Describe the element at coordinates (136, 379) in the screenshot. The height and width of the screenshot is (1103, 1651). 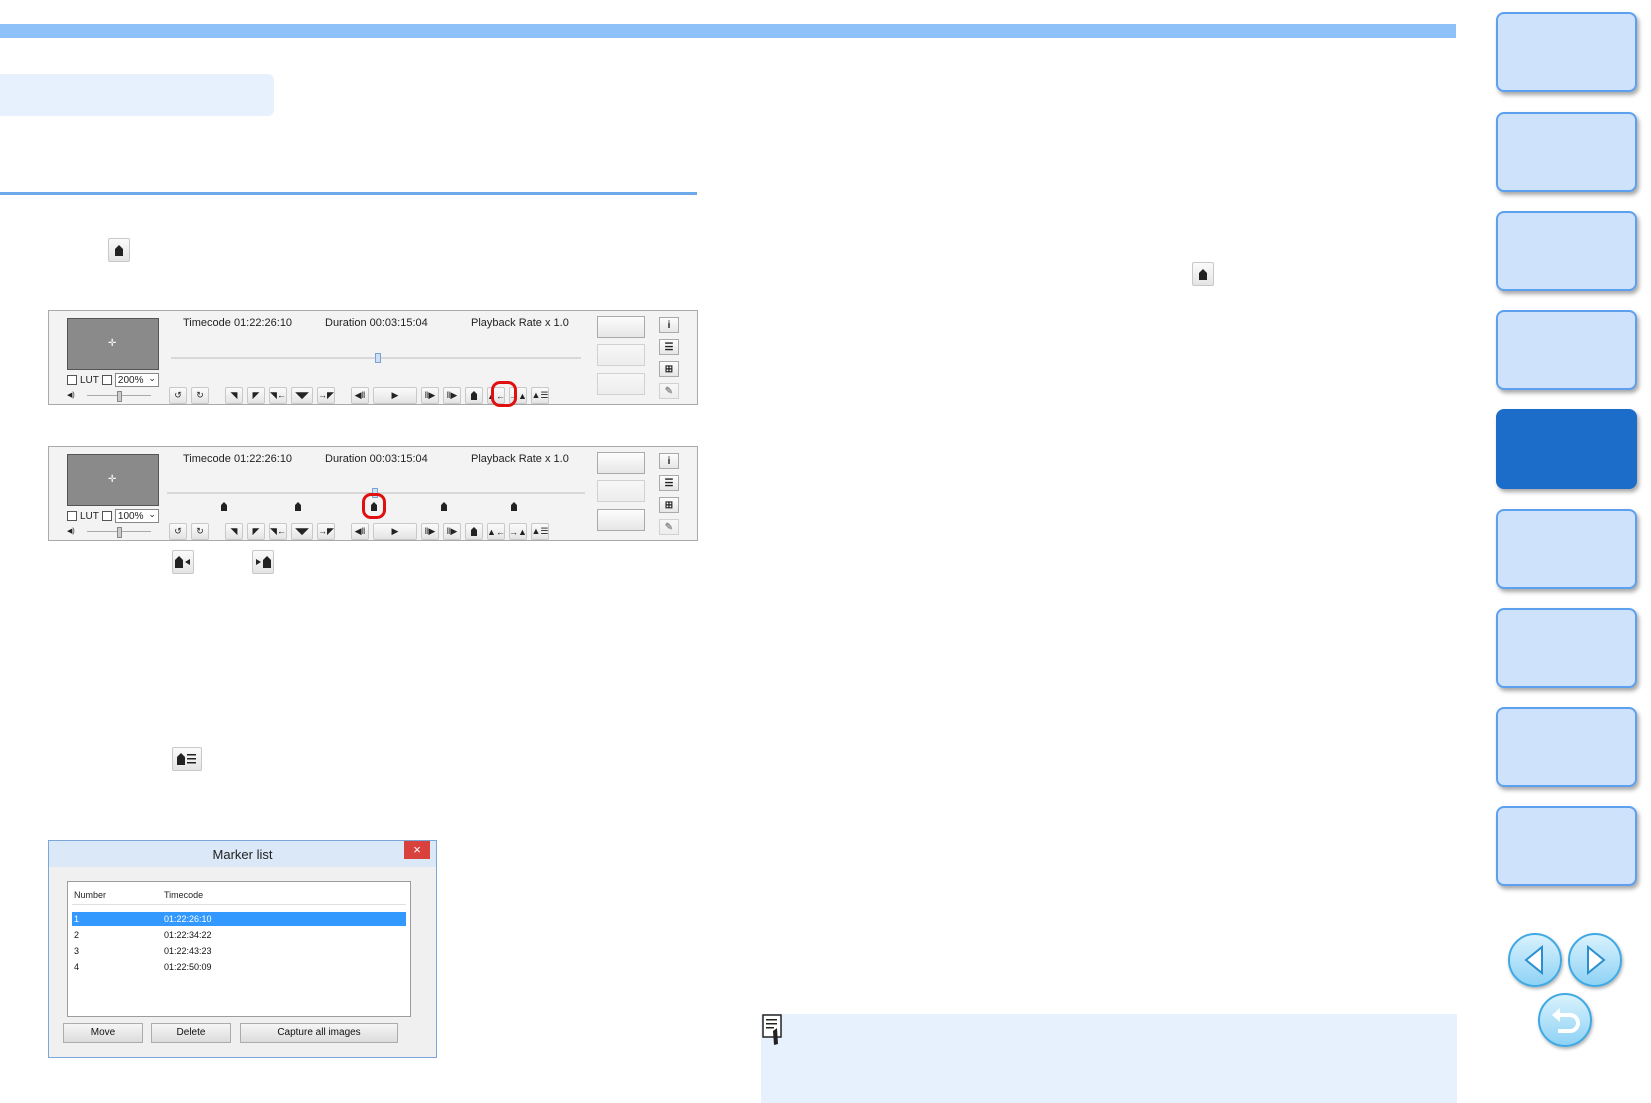
I see `zoom-select: 200%` at that location.